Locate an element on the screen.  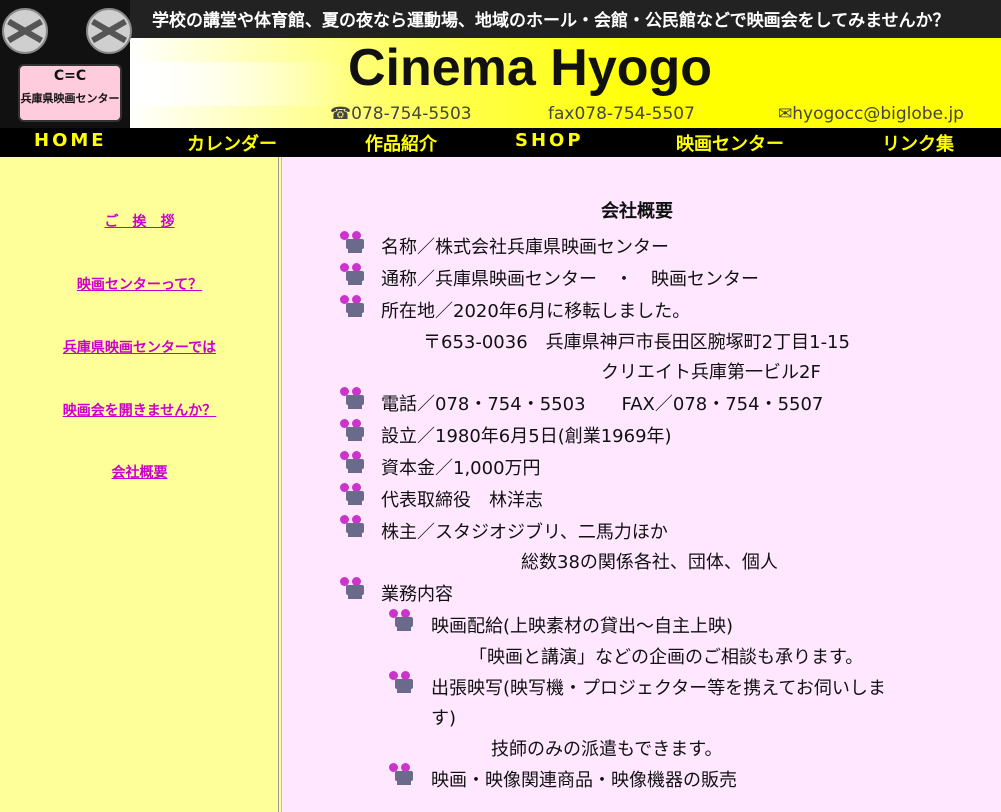
company-address: 〒653-0036 兵庫県神戸市長田区腕塚町2丁目1-15 is located at coordinates (636, 342).